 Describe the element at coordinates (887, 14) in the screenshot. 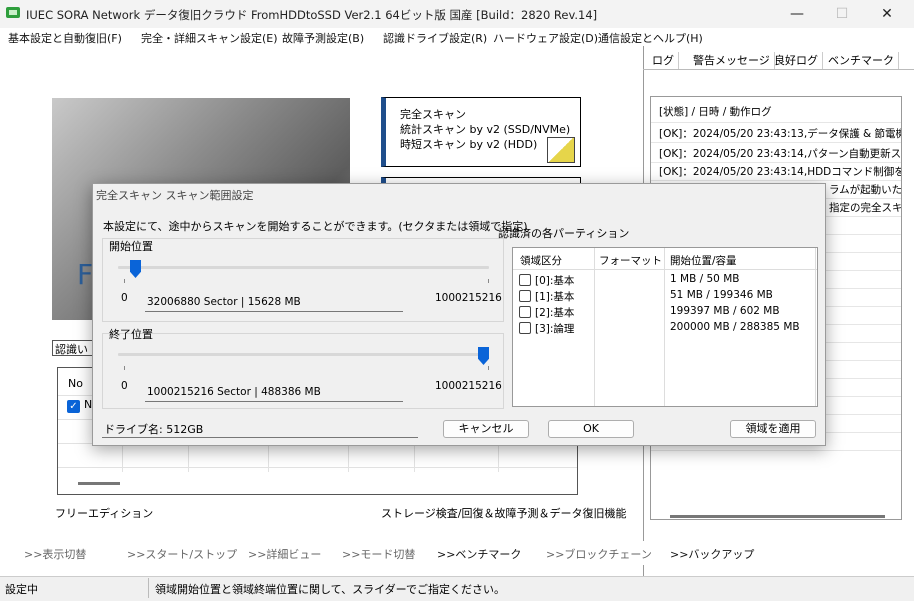

I see `close-button: ✕` at that location.